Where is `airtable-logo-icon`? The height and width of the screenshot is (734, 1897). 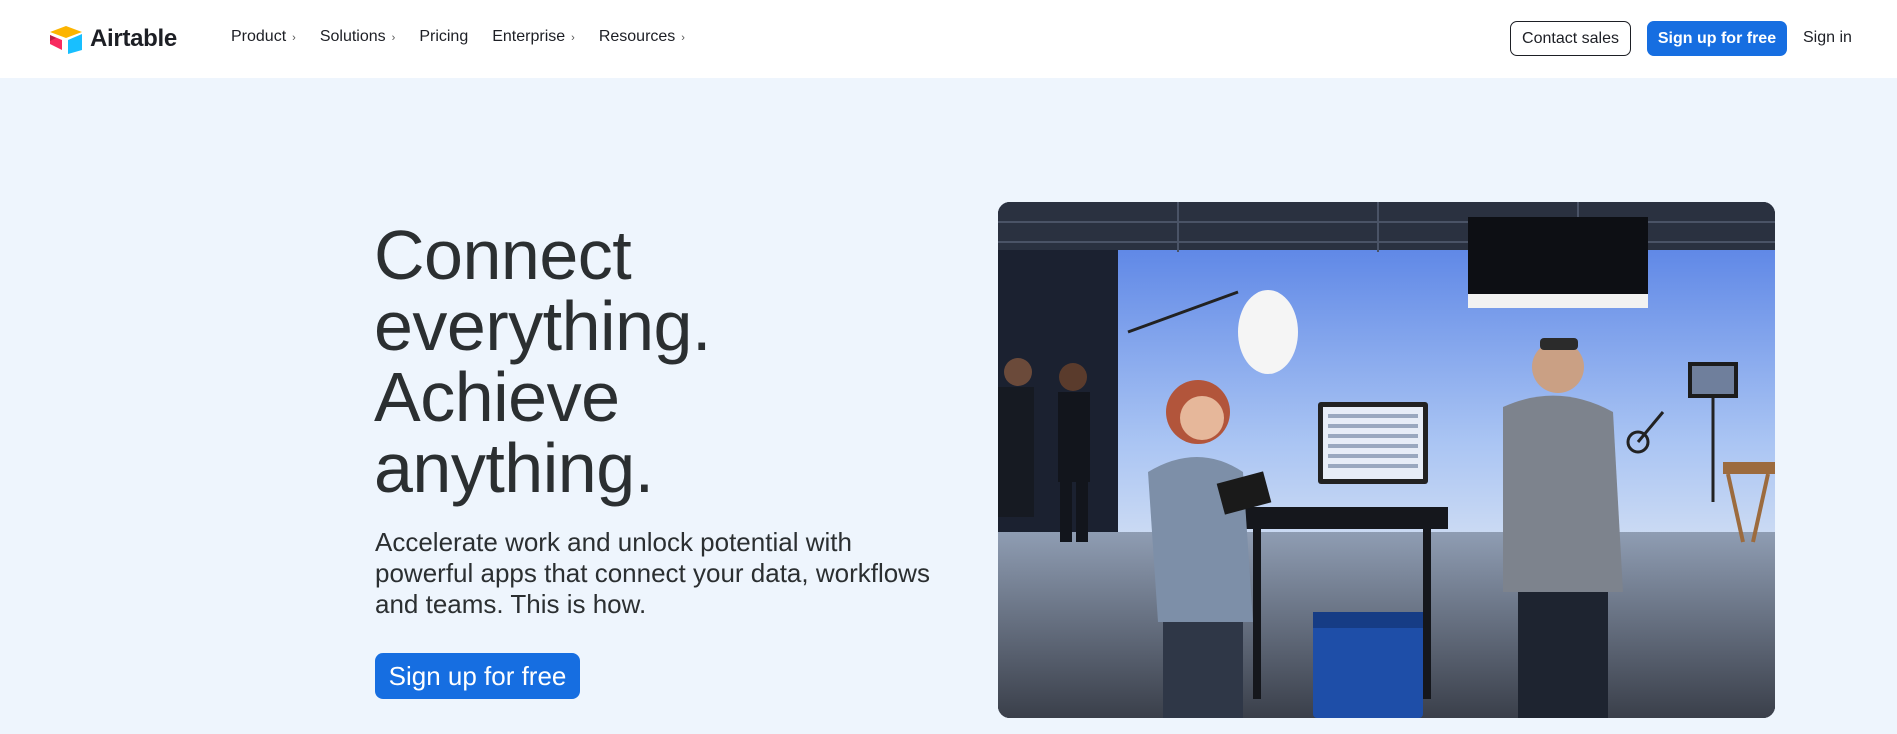
airtable-logo-icon is located at coordinates (66, 40).